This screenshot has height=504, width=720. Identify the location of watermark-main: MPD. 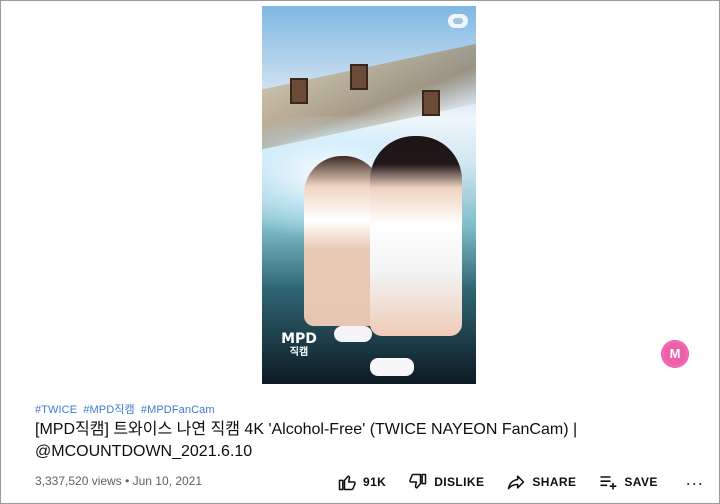
(299, 339).